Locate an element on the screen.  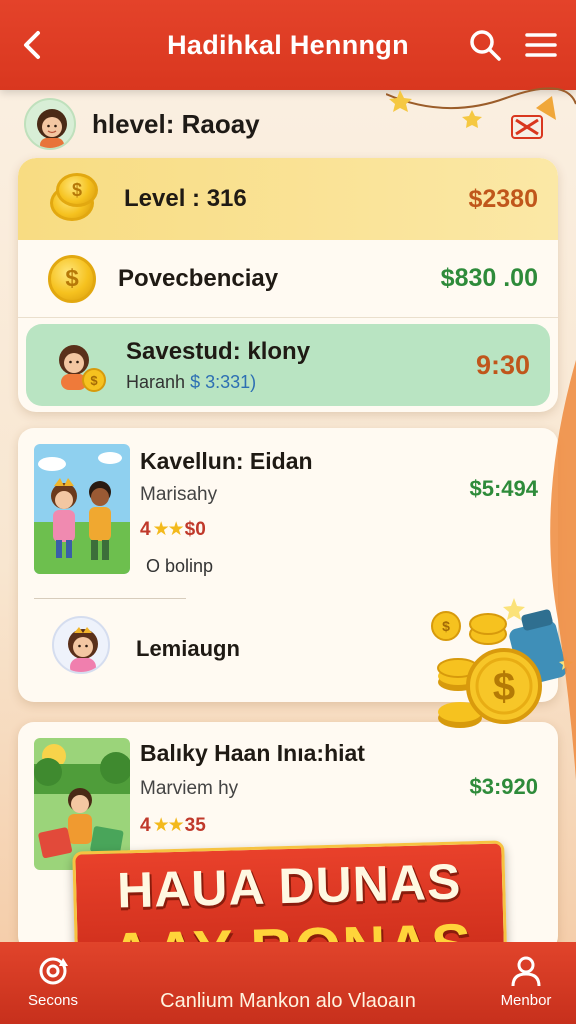
user-level-label: hlevel: Raoay is located at coordinates (176, 123).